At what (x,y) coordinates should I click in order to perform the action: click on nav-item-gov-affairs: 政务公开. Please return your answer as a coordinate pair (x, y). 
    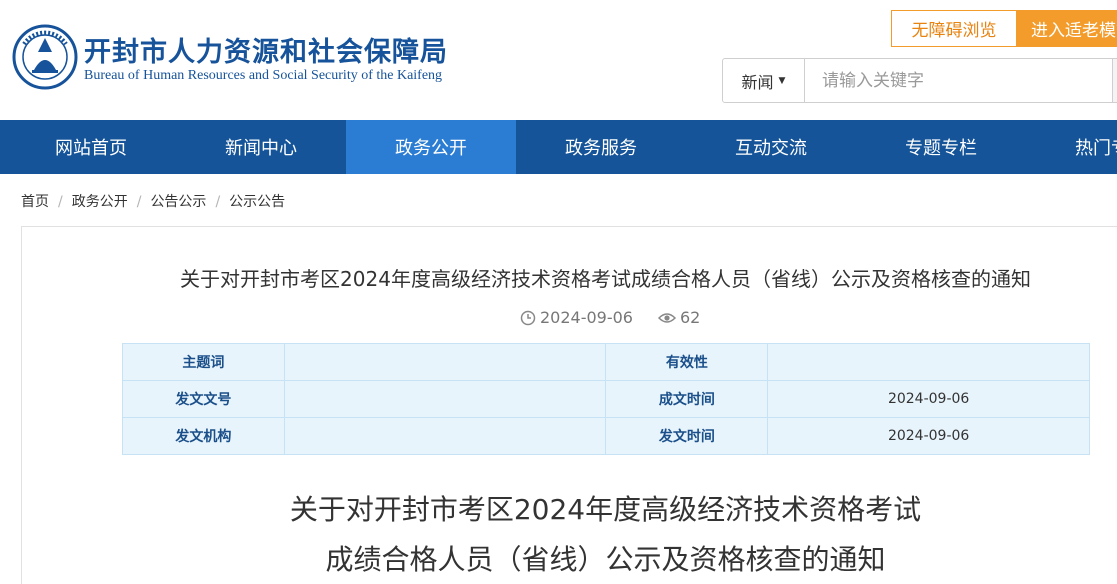
    Looking at the image, I should click on (431, 147).